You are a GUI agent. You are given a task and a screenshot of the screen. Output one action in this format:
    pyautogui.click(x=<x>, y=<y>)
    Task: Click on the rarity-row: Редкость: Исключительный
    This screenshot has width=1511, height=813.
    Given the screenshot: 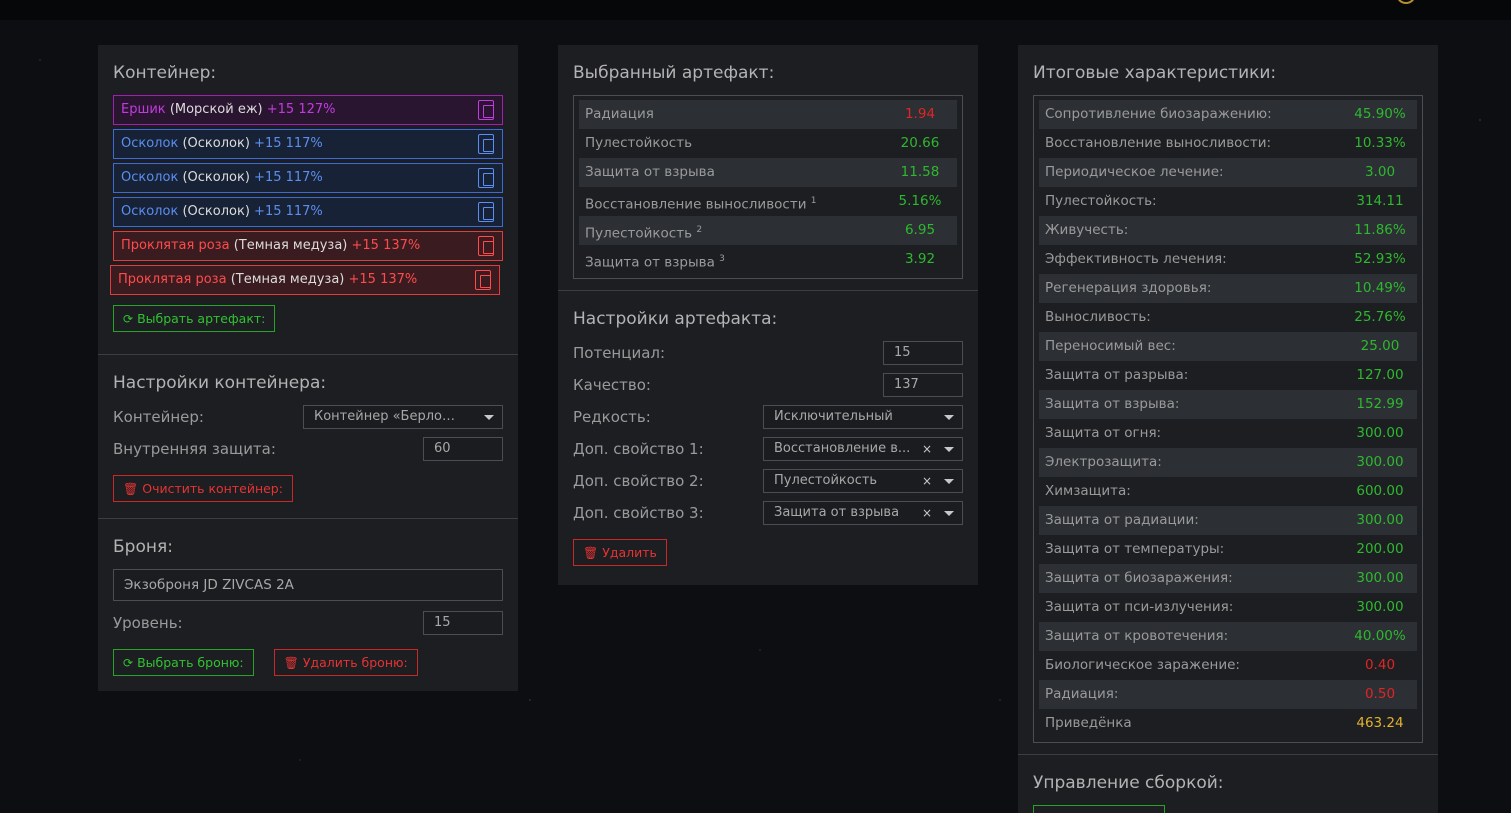 What is the action you would take?
    pyautogui.click(x=768, y=417)
    